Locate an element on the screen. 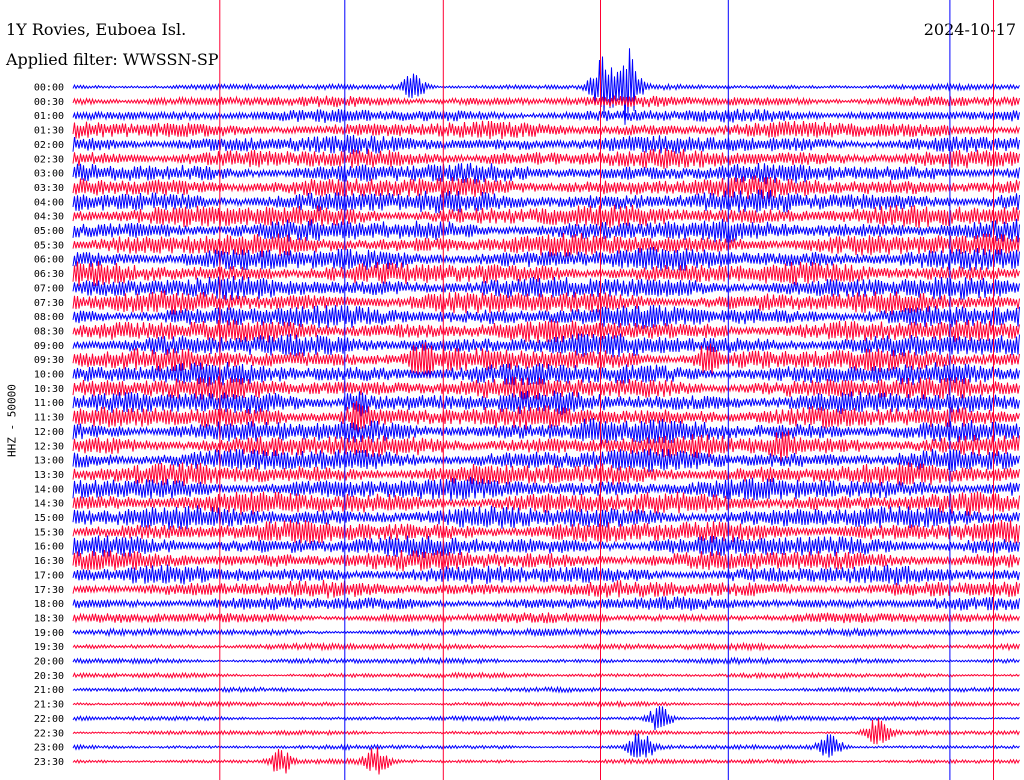 The width and height of the screenshot is (1024, 780). row-time-label: 03:00 is located at coordinates (49, 174).